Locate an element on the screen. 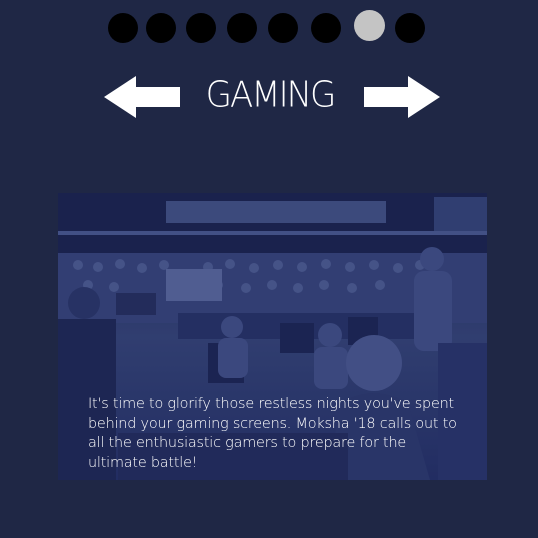 The height and width of the screenshot is (538, 538). arrow-right-icon is located at coordinates (402, 97).